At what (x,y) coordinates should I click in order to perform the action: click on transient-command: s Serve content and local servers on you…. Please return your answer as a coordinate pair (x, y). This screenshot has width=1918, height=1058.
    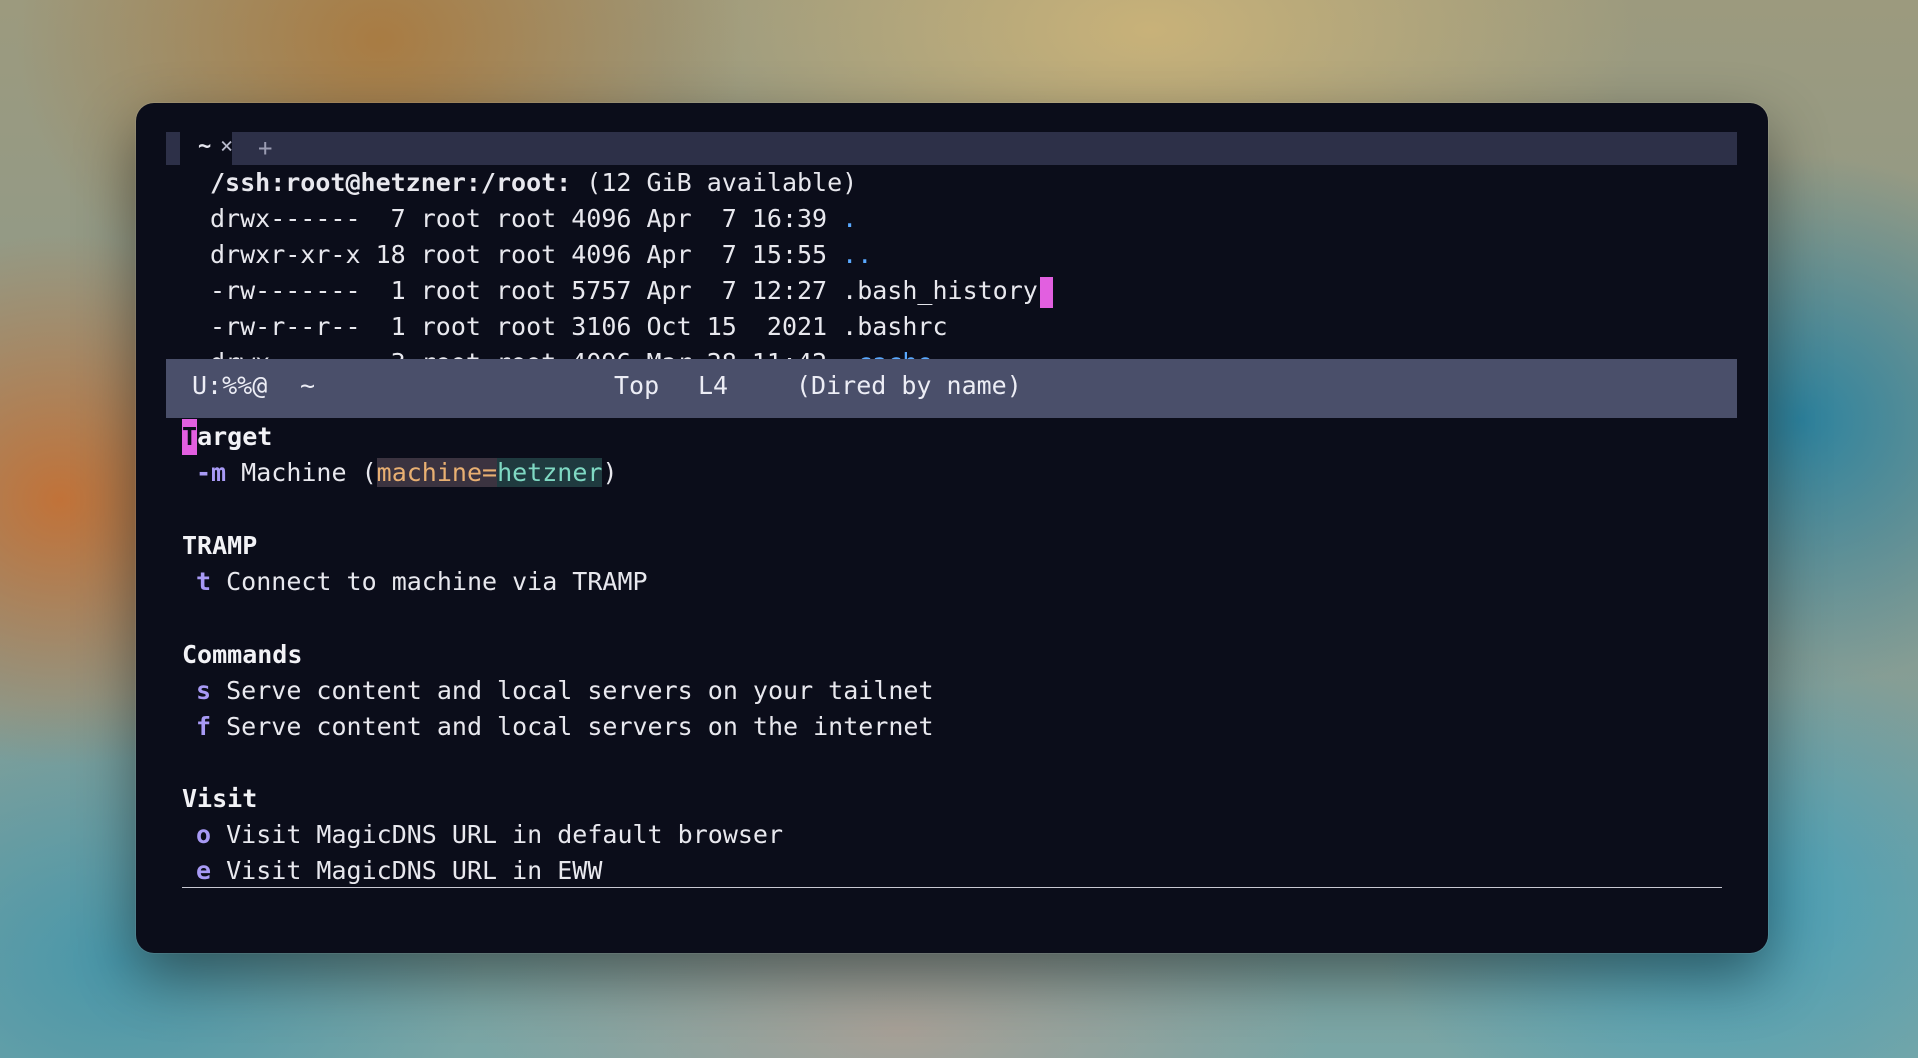
    Looking at the image, I should click on (565, 691).